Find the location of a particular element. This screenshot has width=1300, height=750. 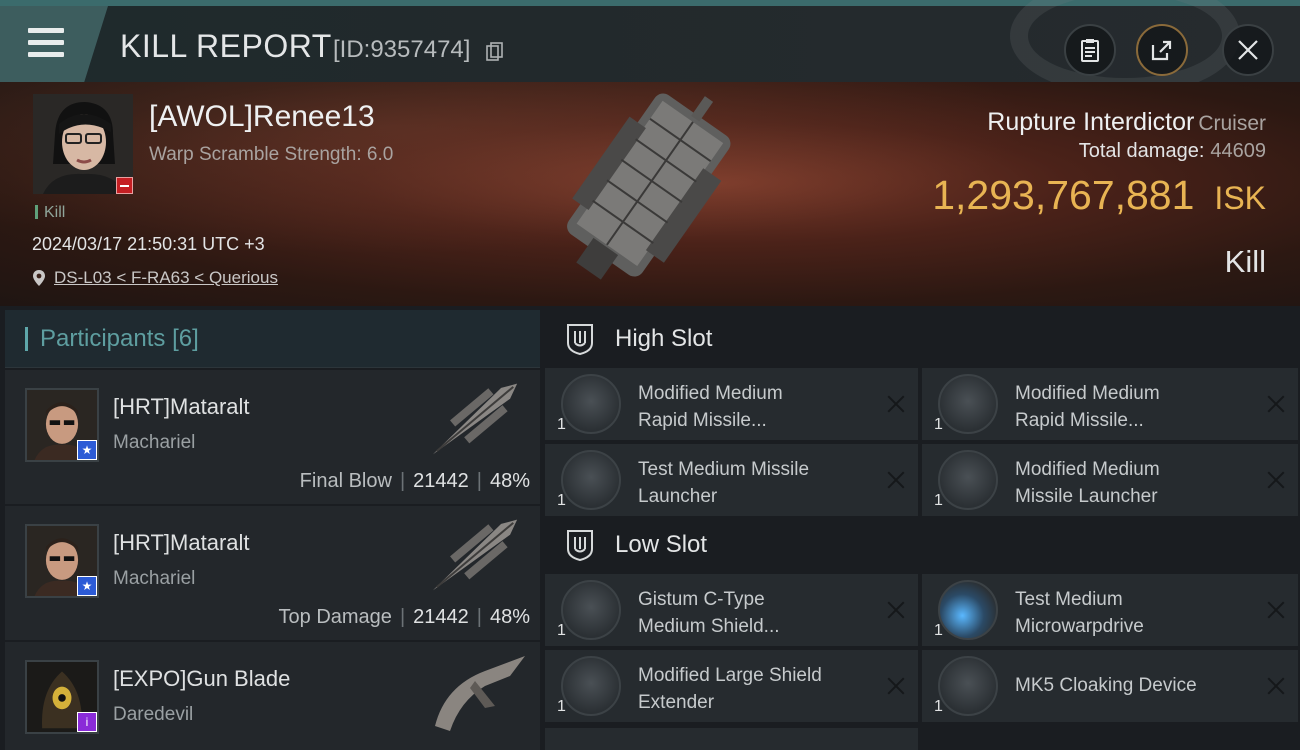

participant-stats: Final Blow | 21442 | 48% is located at coordinates (414, 481).